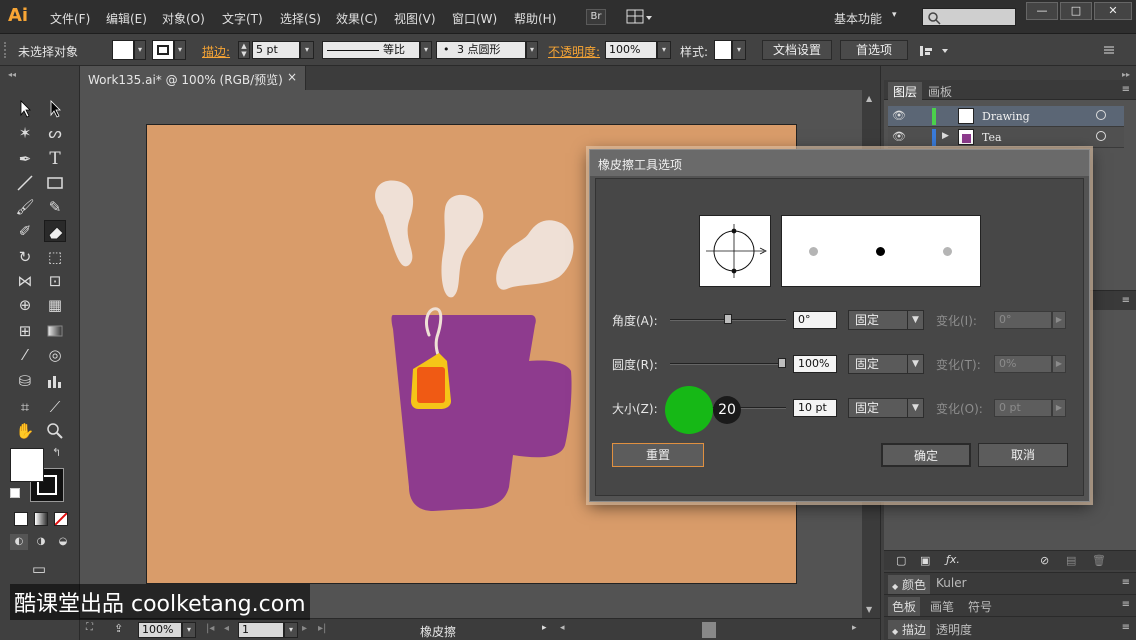 The height and width of the screenshot is (640, 1136). I want to click on first-artboard-icon: |◂, so click(210, 628).